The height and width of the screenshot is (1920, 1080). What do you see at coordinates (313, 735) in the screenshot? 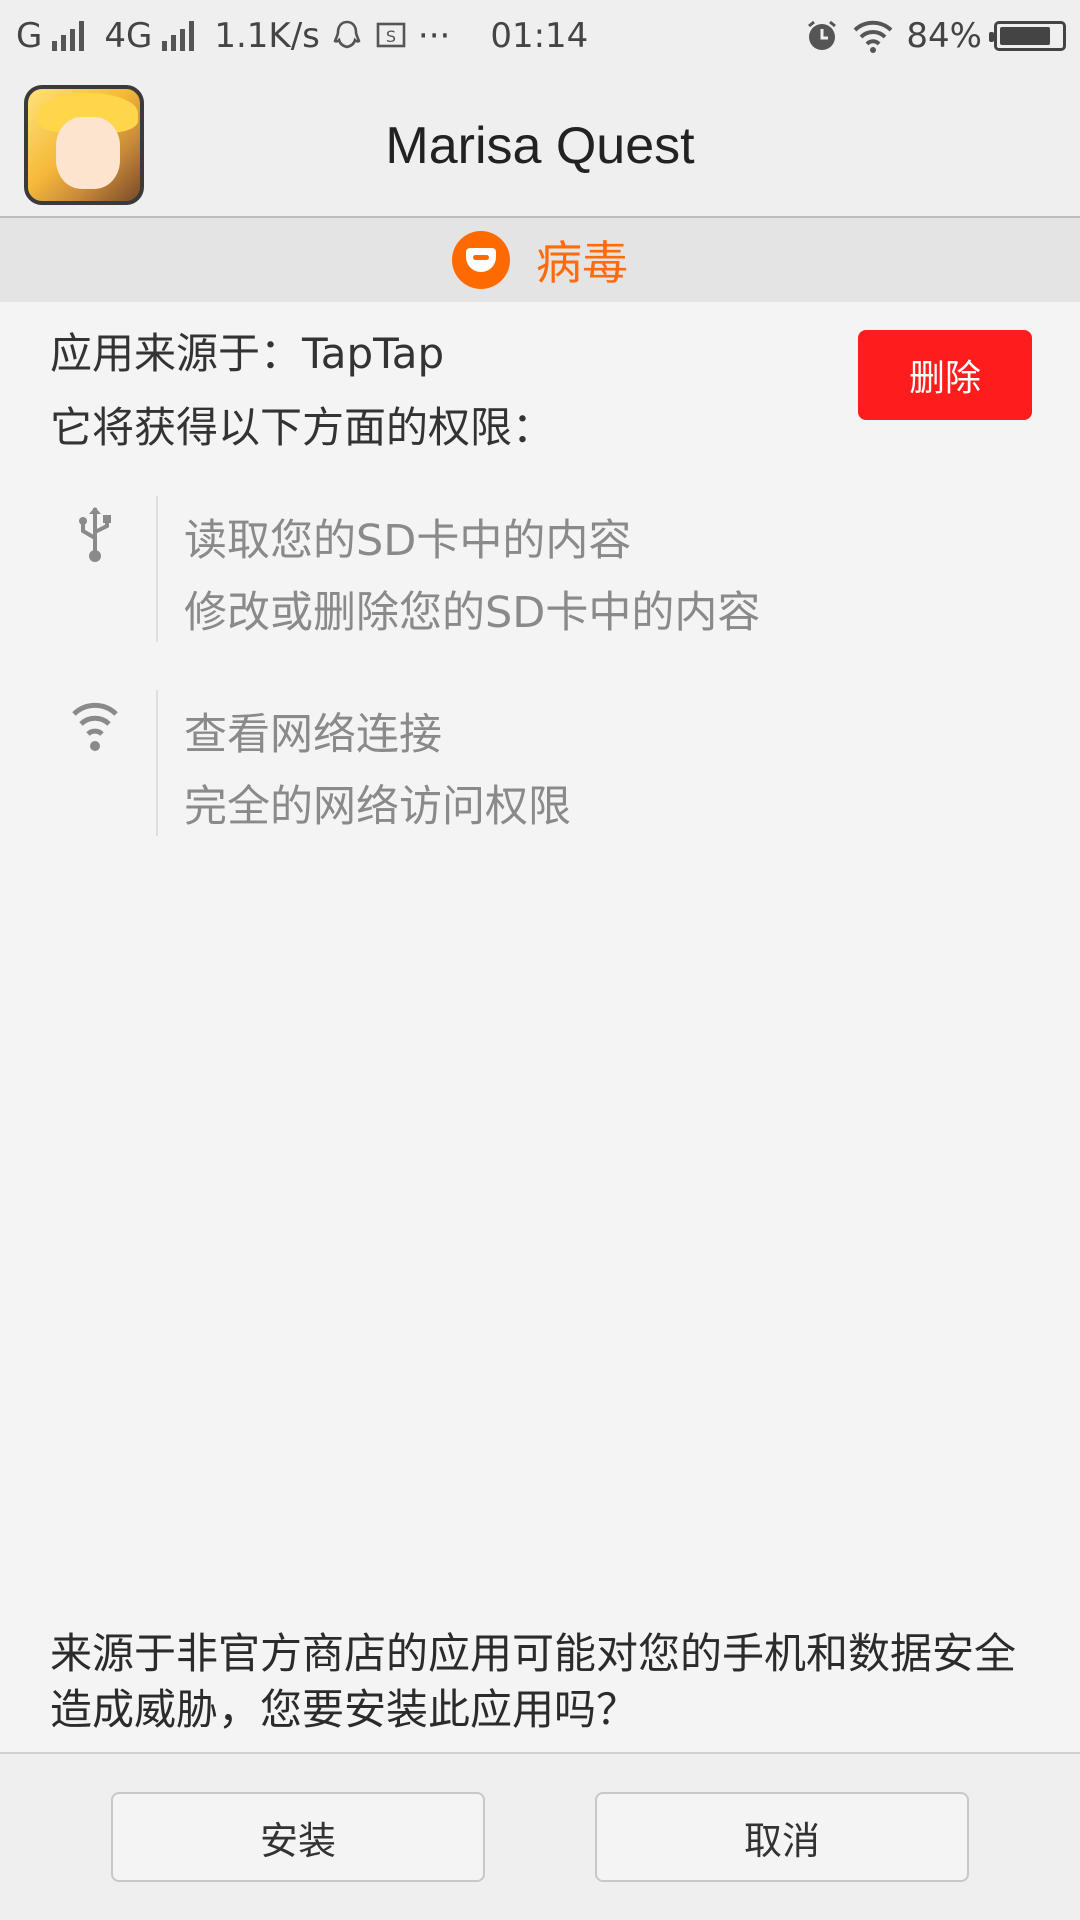
I see `permission-item: 查看网络连接` at bounding box center [313, 735].